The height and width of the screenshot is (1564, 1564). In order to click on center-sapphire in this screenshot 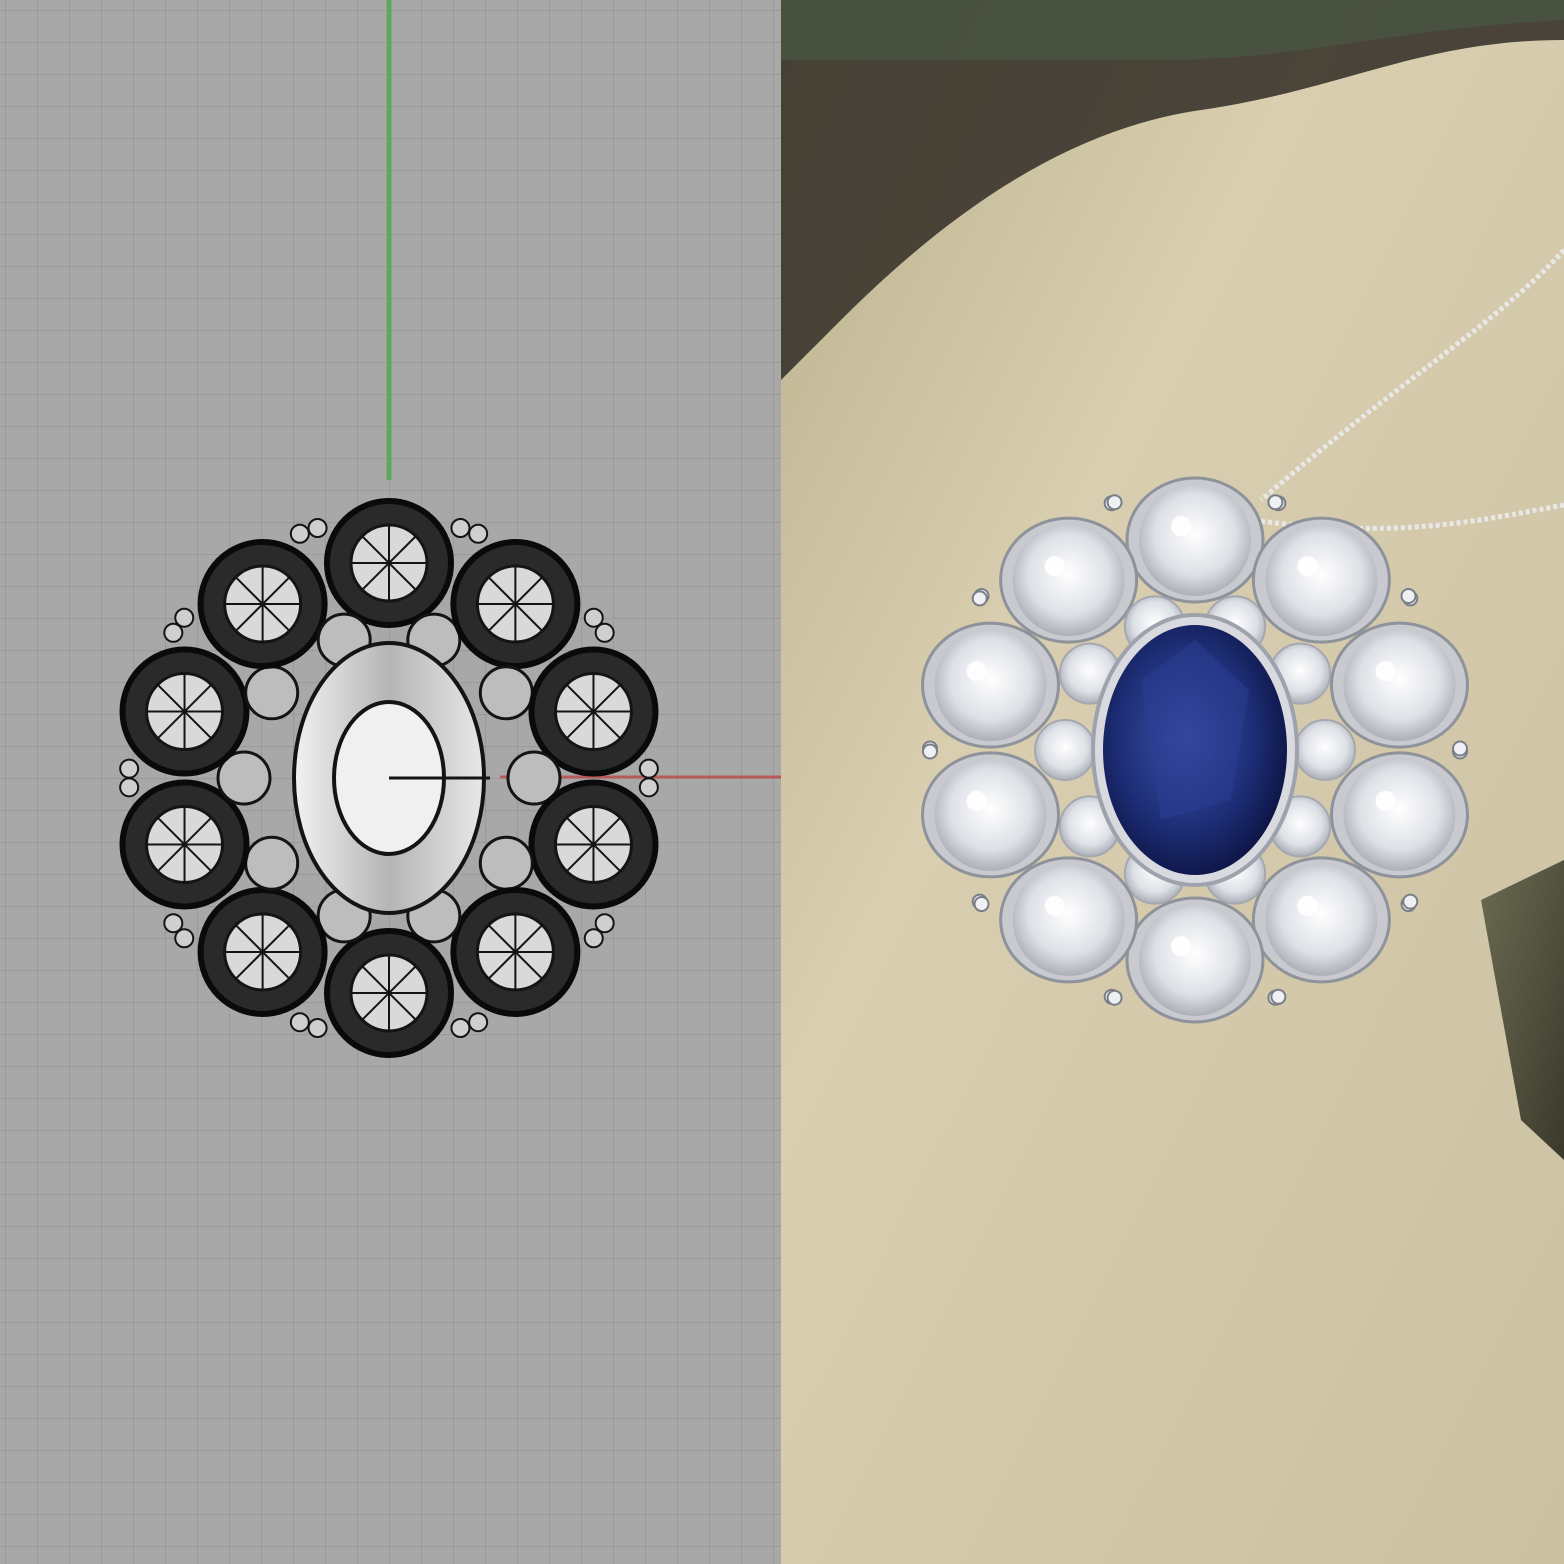, I will do `click(1195, 750)`.